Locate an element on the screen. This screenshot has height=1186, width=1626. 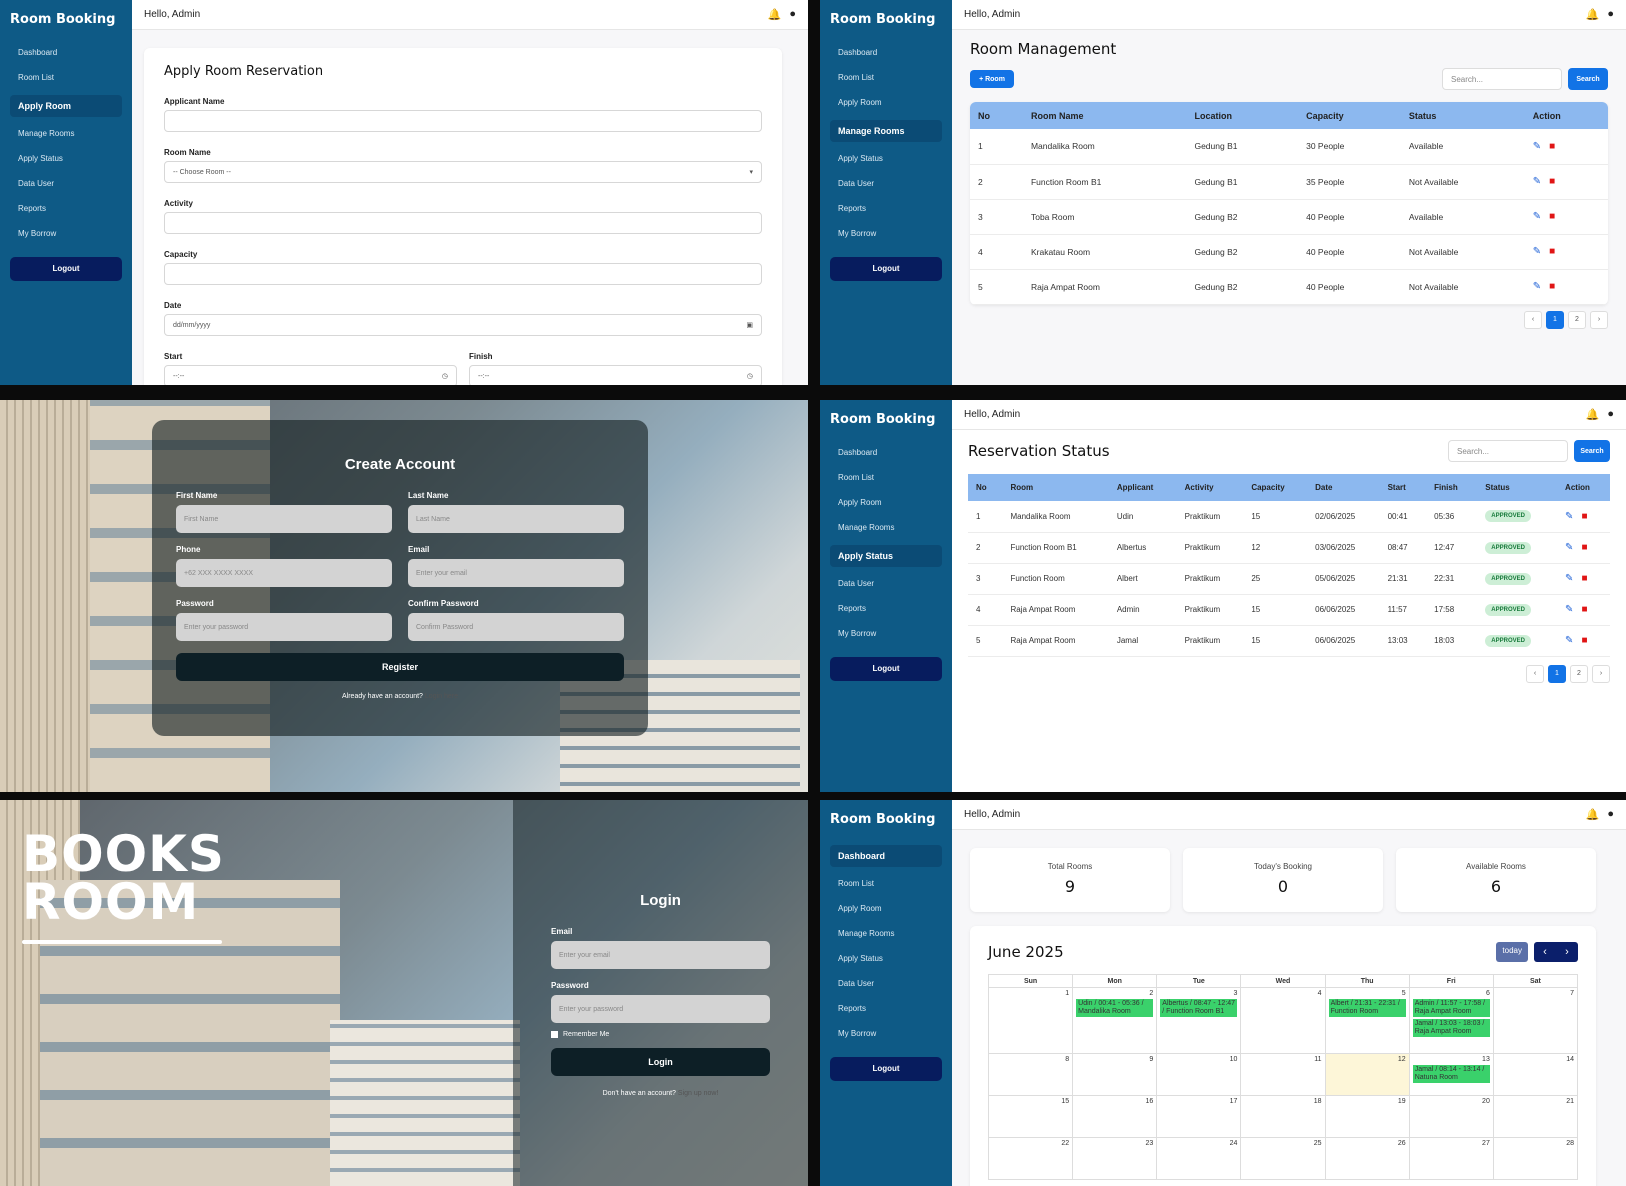
today-button: today is located at coordinates (1512, 952).